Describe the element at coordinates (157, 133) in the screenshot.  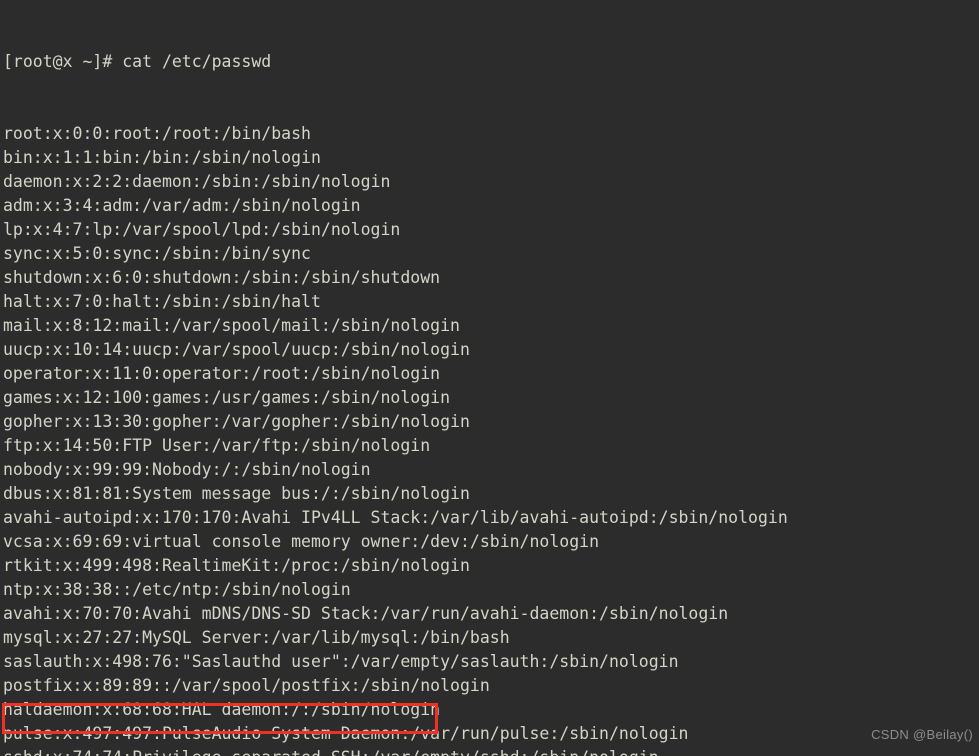
I see `passwd-entry-line: root:x:0:0:root:/root:/bin/bash` at that location.